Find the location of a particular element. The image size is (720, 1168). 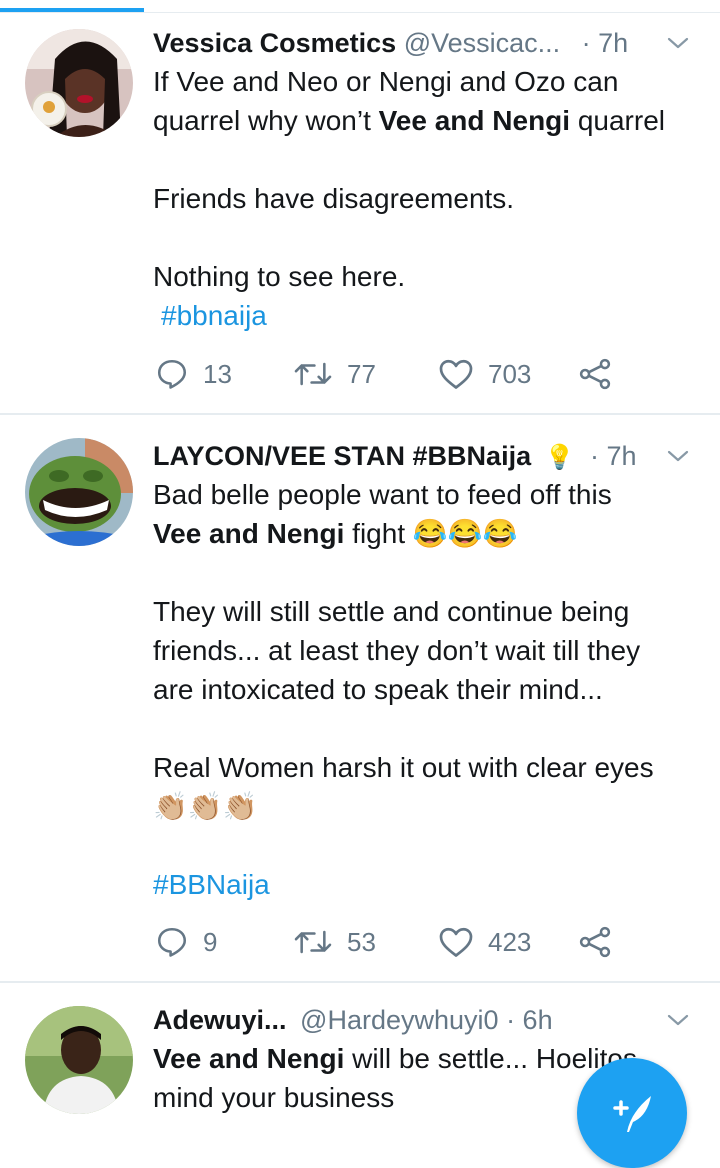

like-count: 423 is located at coordinates (510, 941).